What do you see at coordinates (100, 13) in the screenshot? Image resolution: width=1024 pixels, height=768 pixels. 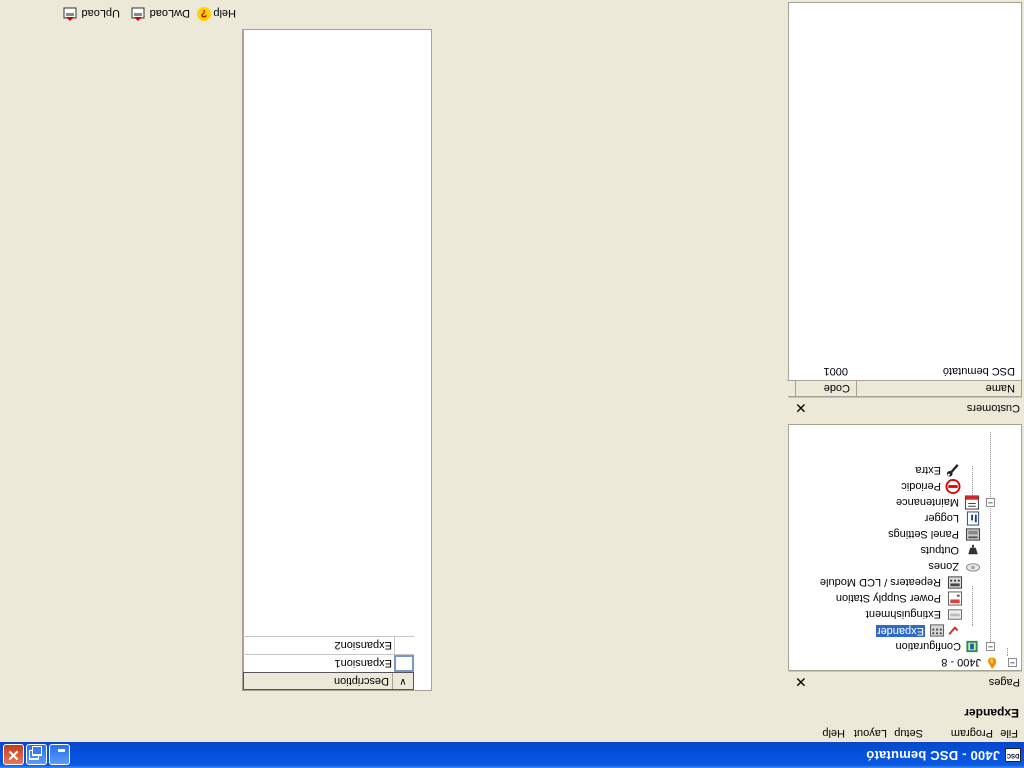 I see `upload-button-label: UpLoad` at bounding box center [100, 13].